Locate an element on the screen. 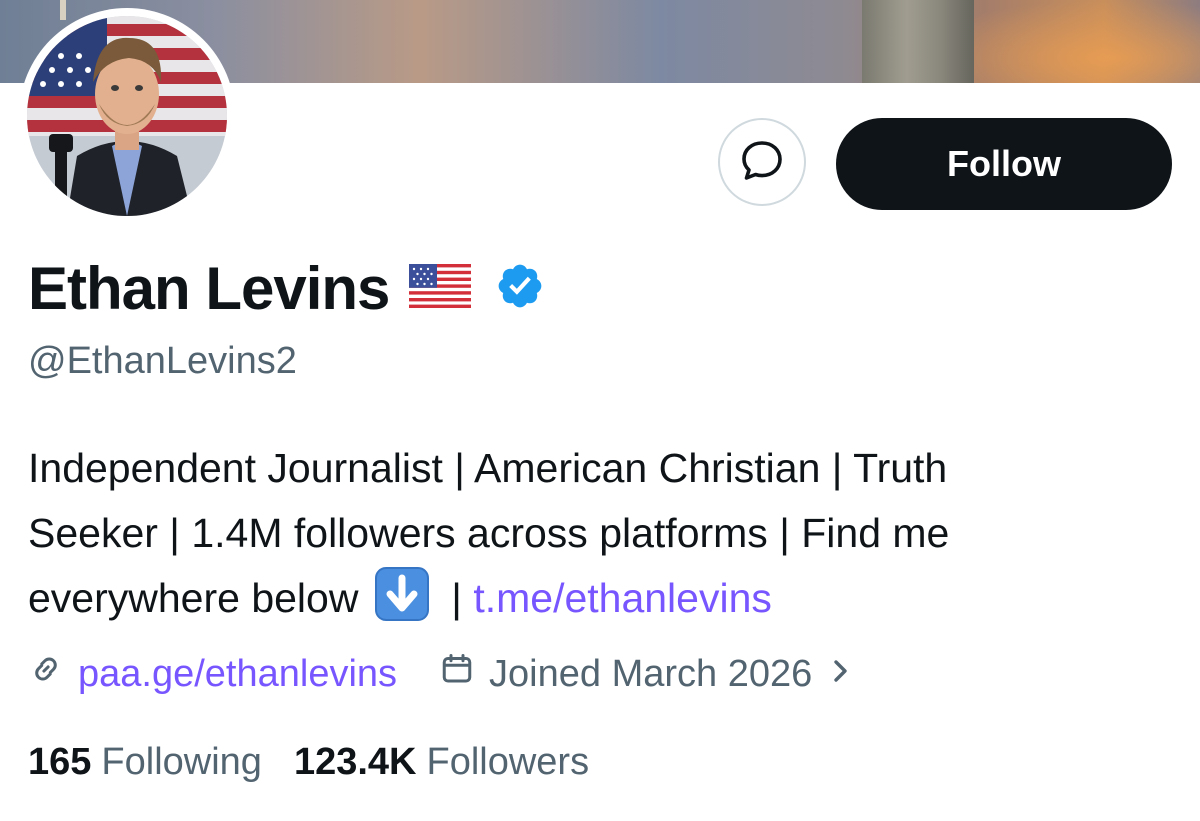 Image resolution: width=1200 pixels, height=821 pixels. profile-stats-row: 165 Following 123.4K Followers is located at coordinates (308, 762).